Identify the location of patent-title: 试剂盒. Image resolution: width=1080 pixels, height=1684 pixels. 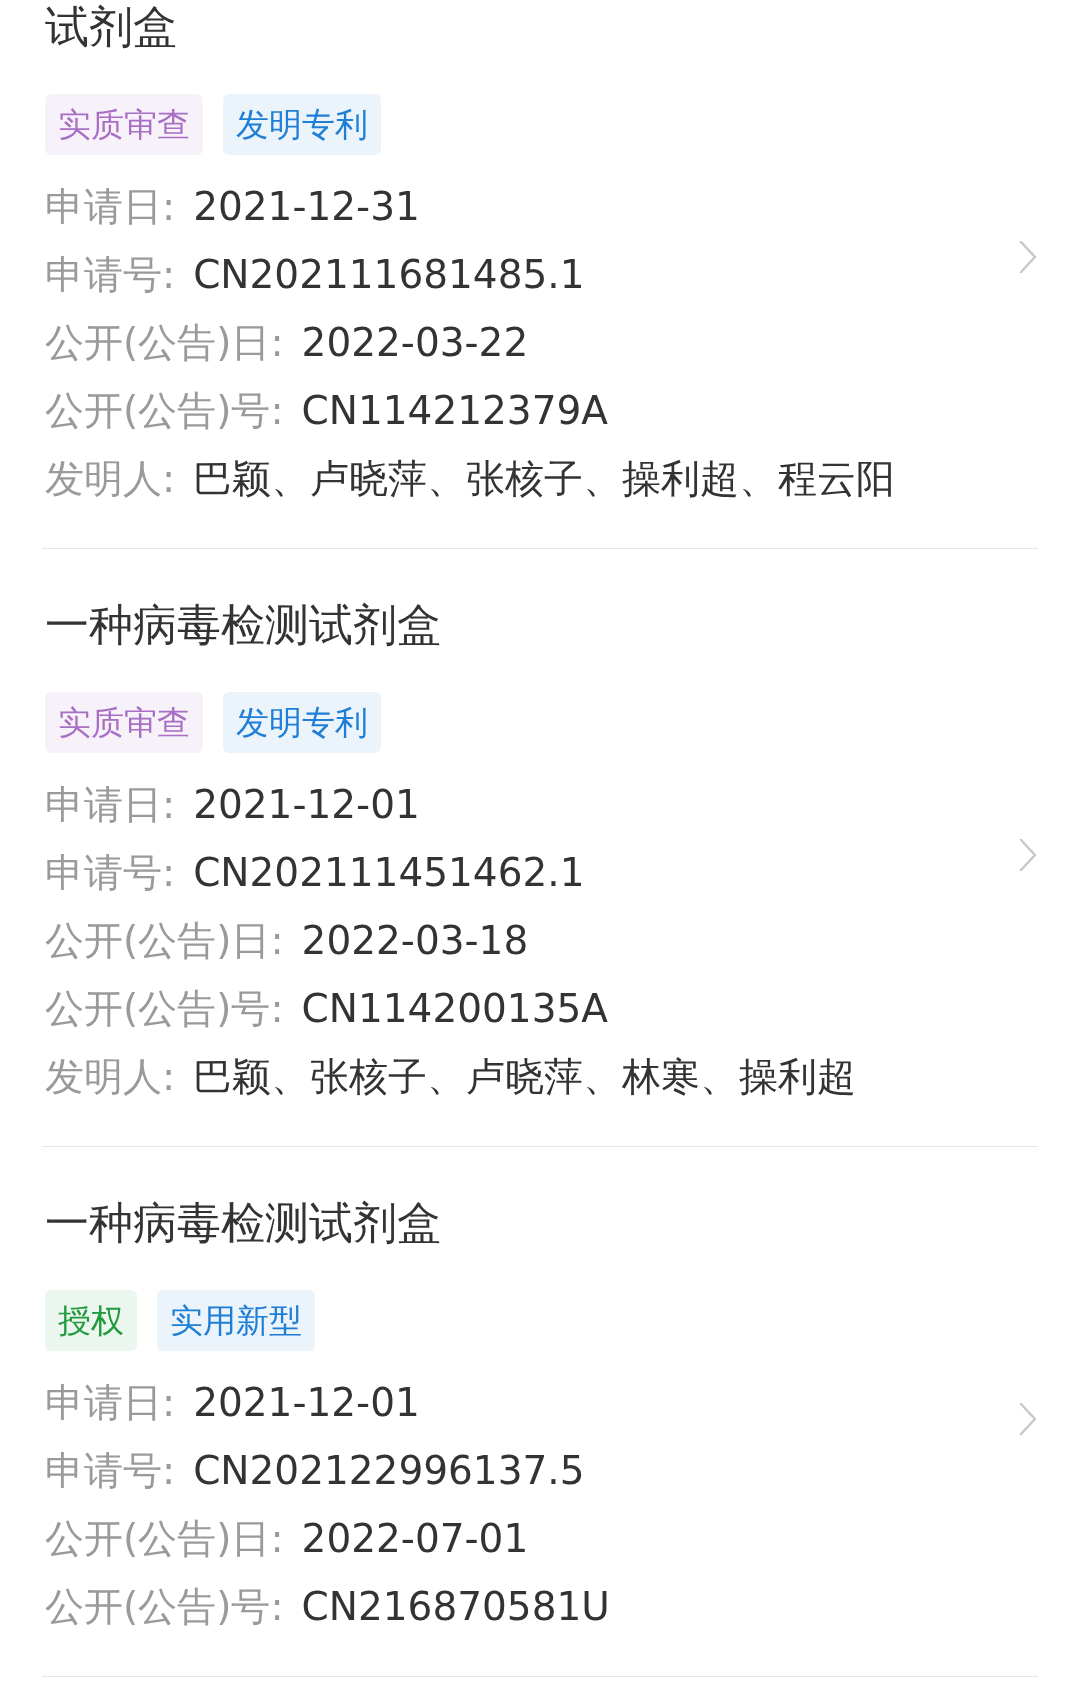
(111, 27).